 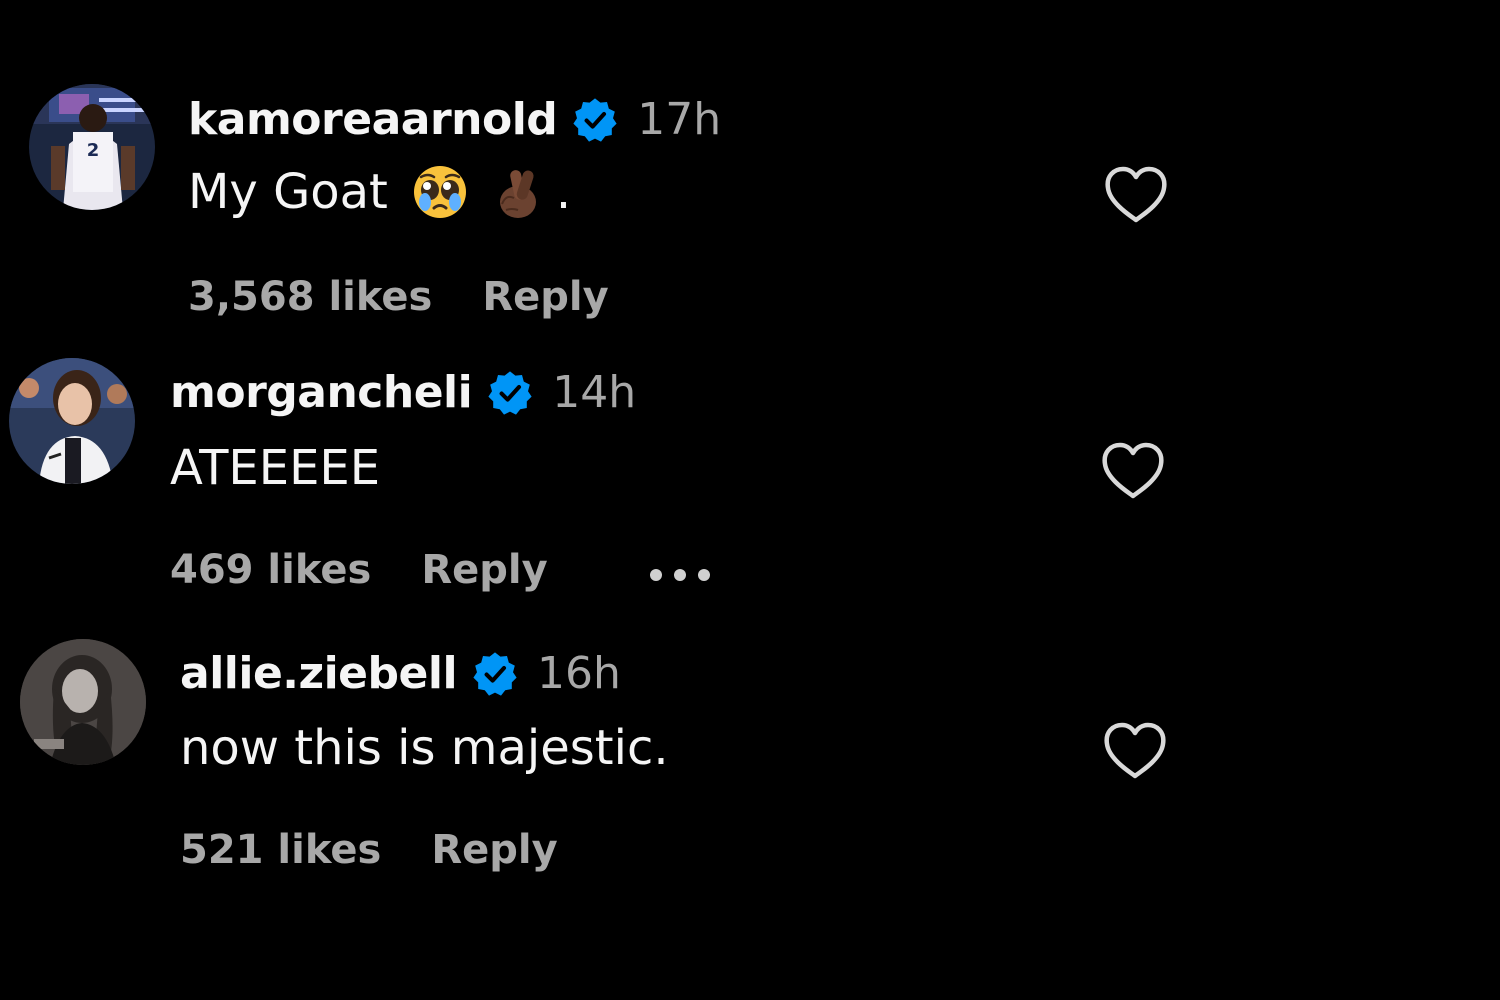 What do you see at coordinates (373, 119) in the screenshot?
I see `username: kamoreaarnold` at bounding box center [373, 119].